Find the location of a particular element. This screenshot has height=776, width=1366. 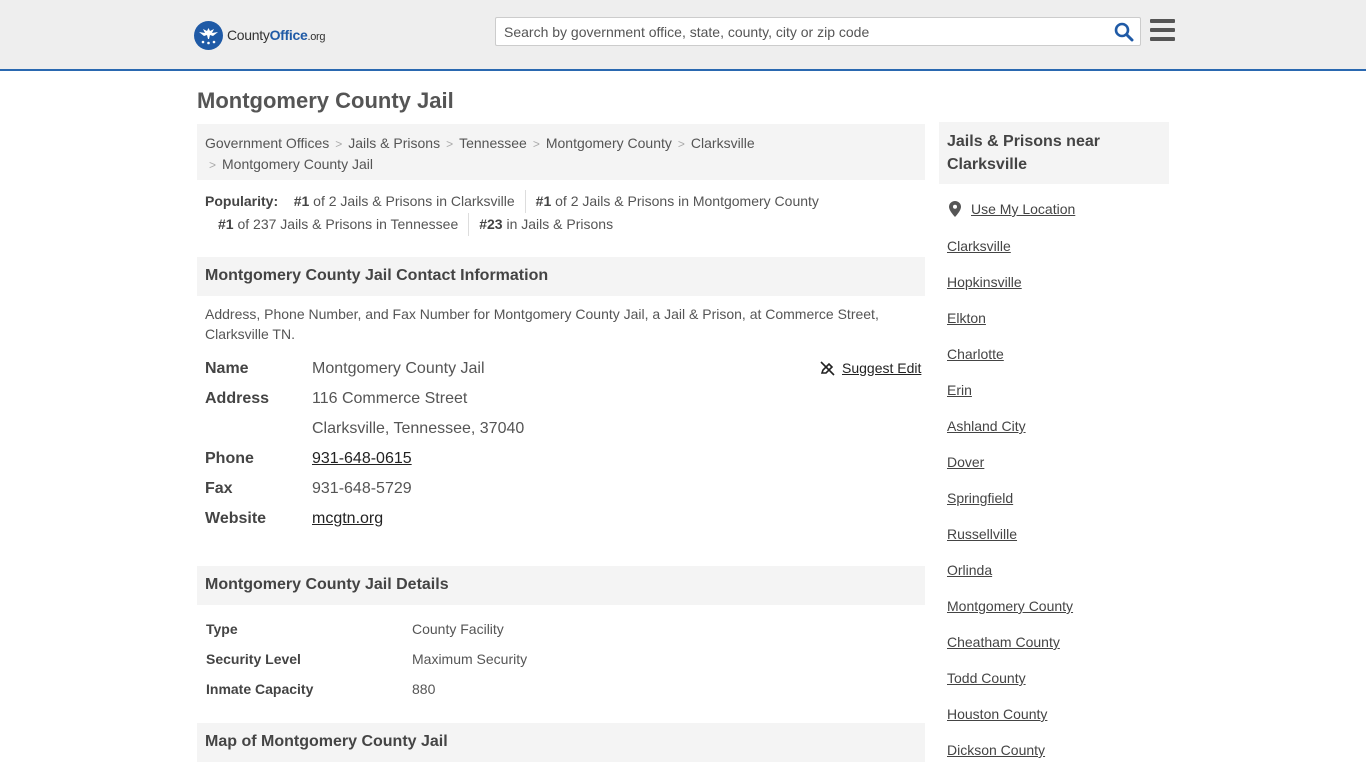

logo-county: County is located at coordinates (248, 35).